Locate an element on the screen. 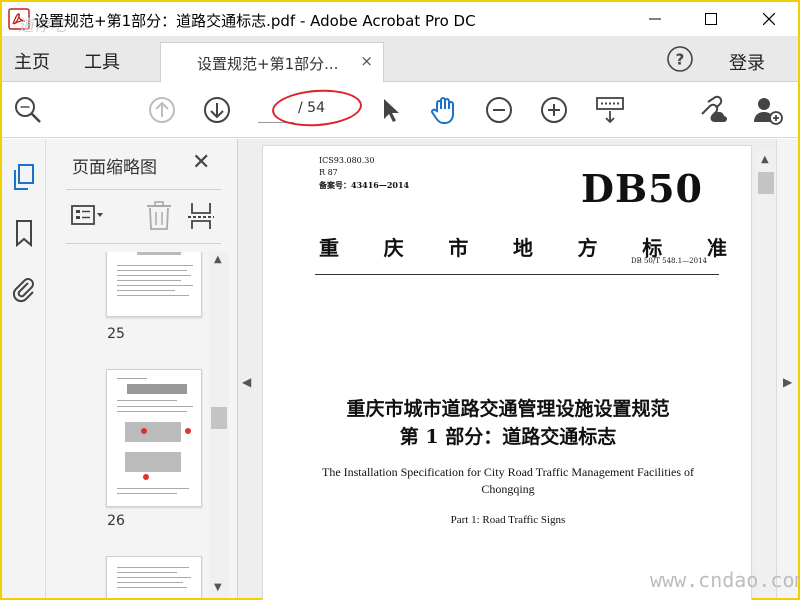  document-tab-close-button: × is located at coordinates (366, 61).